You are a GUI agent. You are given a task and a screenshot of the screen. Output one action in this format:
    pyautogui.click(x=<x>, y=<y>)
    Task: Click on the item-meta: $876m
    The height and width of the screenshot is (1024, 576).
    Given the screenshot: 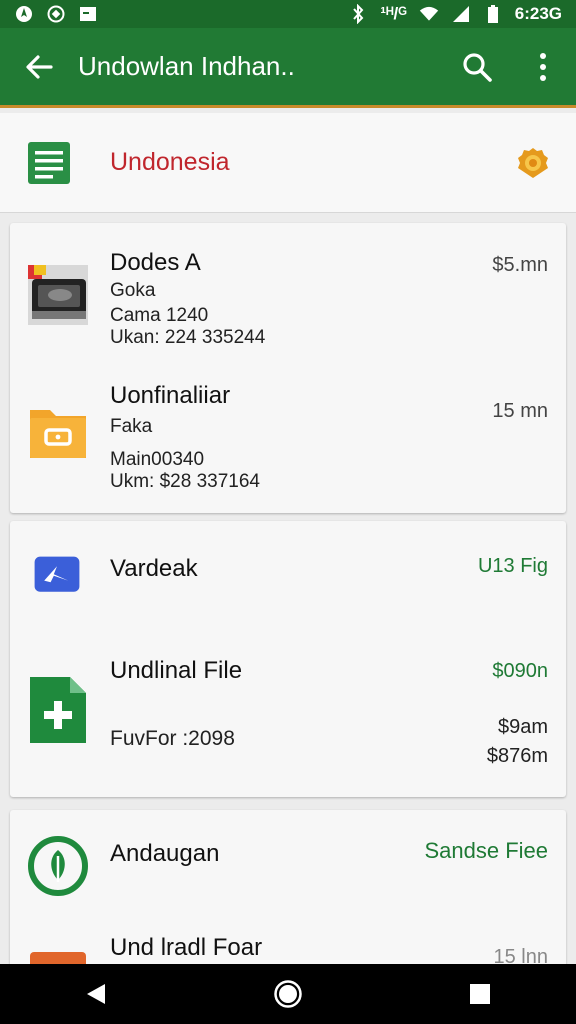 What is the action you would take?
    pyautogui.click(x=517, y=756)
    